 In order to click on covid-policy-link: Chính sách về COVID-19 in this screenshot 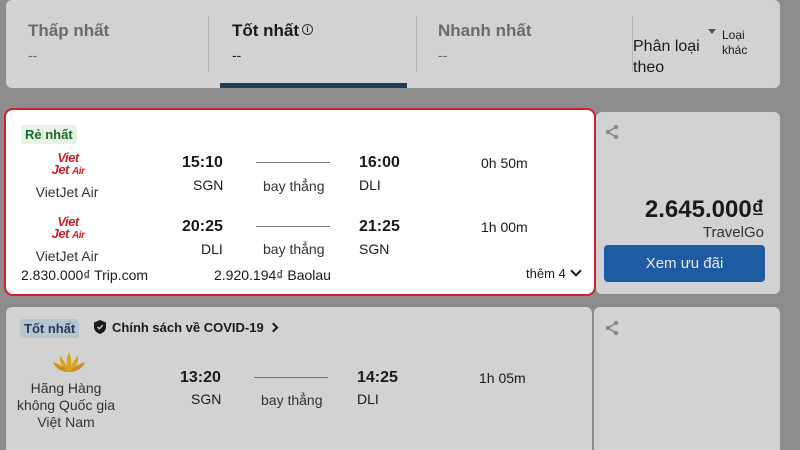, I will do `click(186, 327)`.